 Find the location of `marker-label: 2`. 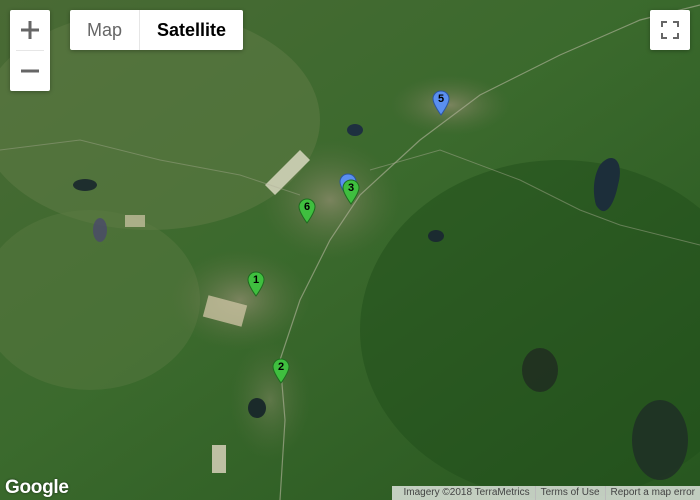

marker-label: 2 is located at coordinates (281, 367).